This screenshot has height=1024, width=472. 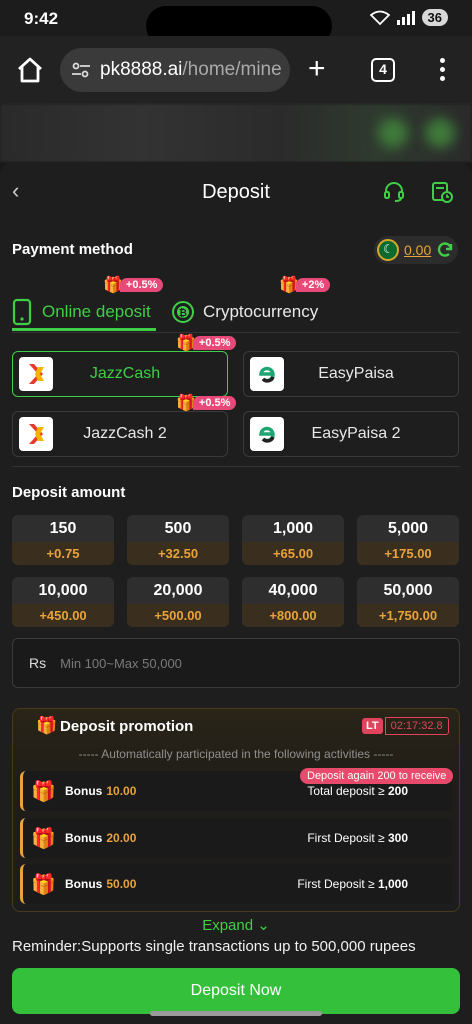 What do you see at coordinates (41, 18) in the screenshot?
I see `status-time: 9:42` at bounding box center [41, 18].